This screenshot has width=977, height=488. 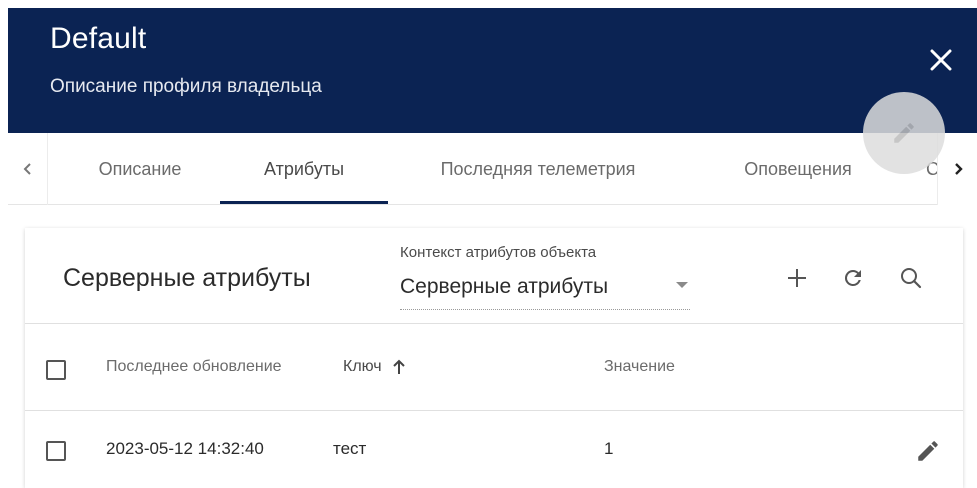 I want to click on header-title: Default, so click(x=98, y=38).